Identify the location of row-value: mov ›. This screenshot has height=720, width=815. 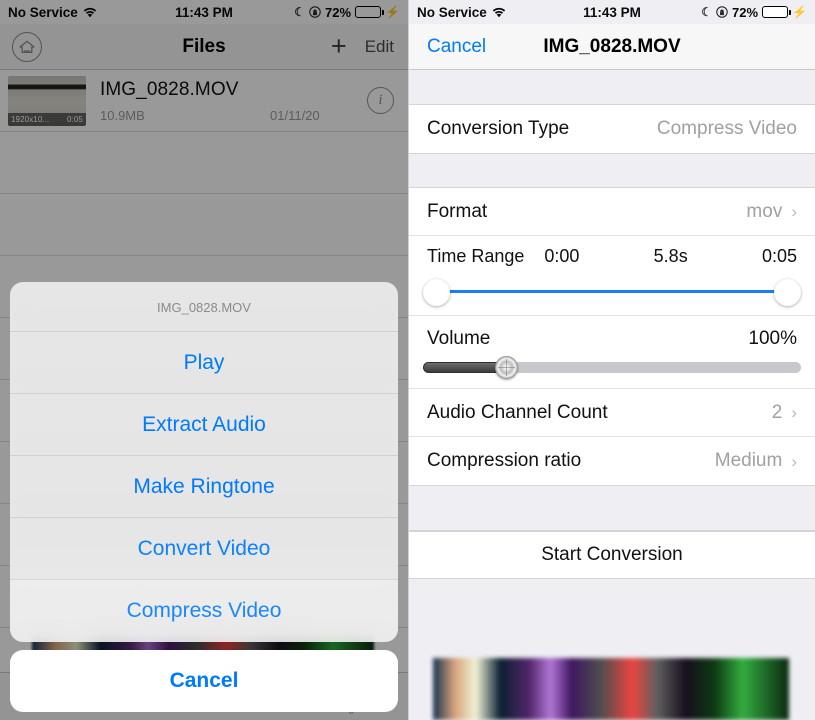
(771, 212).